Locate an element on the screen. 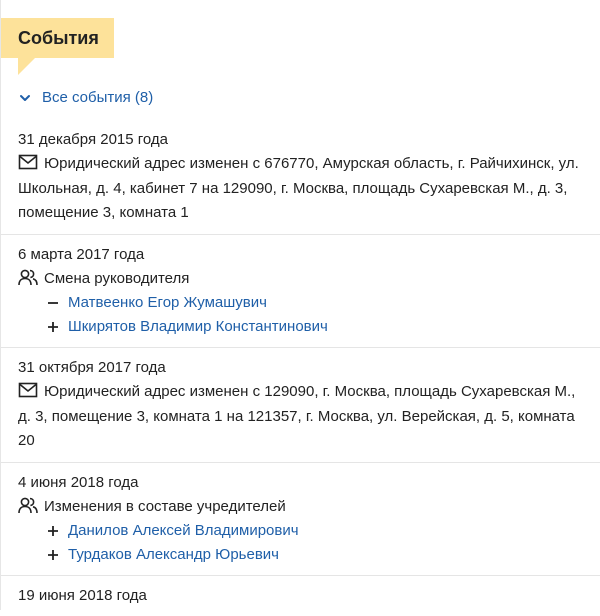  all-events-label: Все события (8) is located at coordinates (98, 97).